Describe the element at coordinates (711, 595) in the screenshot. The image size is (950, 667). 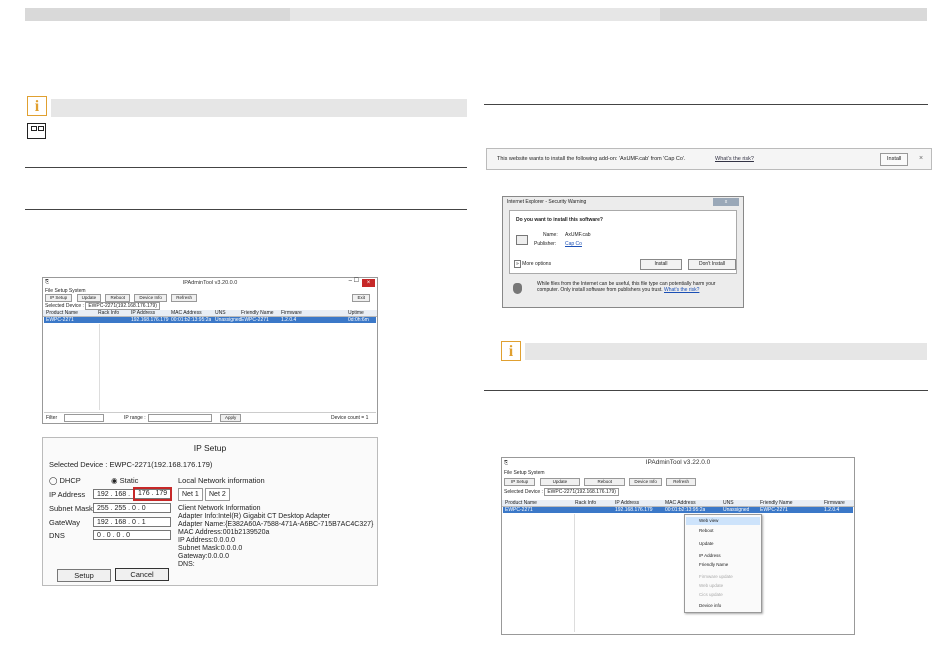
I see `menu-item-cics-update: Cics update` at that location.